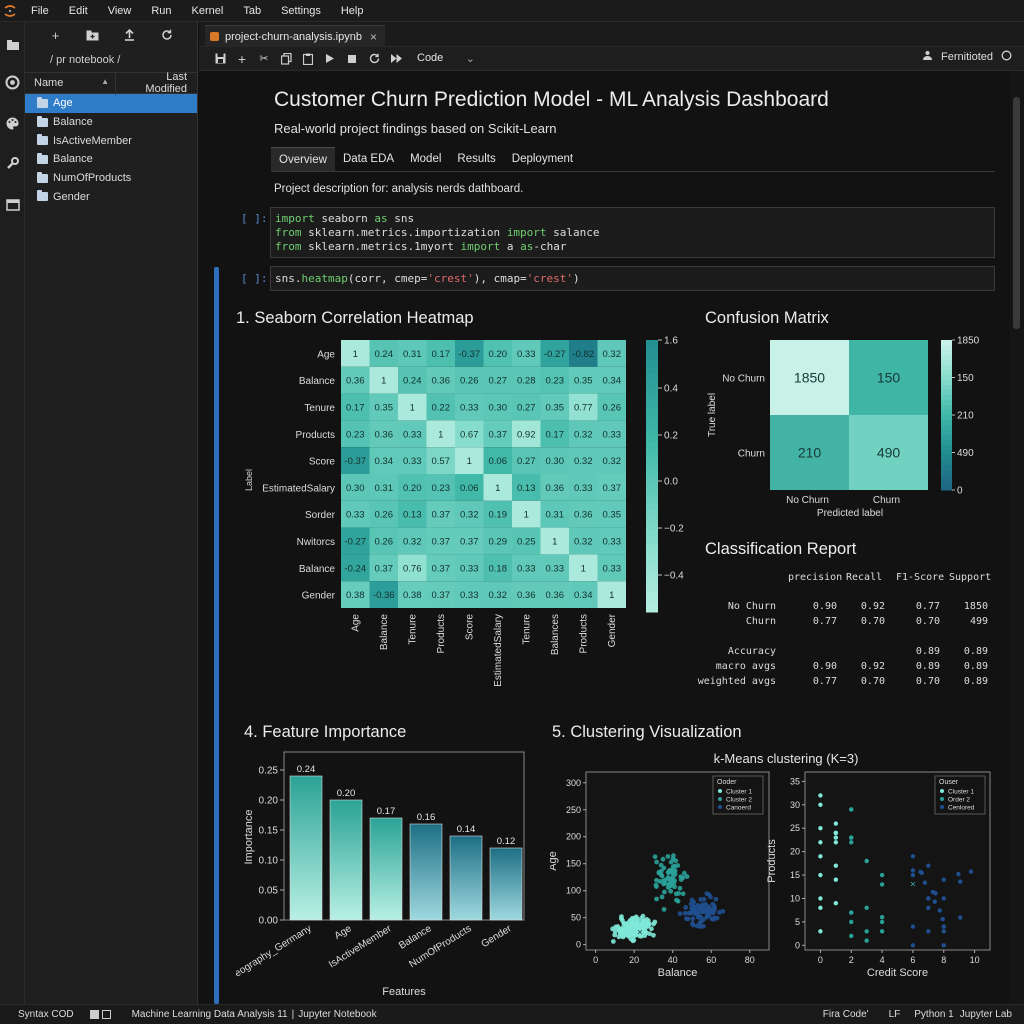 Image resolution: width=1024 pixels, height=1024 pixels. What do you see at coordinates (220, 59) in the screenshot?
I see `save-icon` at bounding box center [220, 59].